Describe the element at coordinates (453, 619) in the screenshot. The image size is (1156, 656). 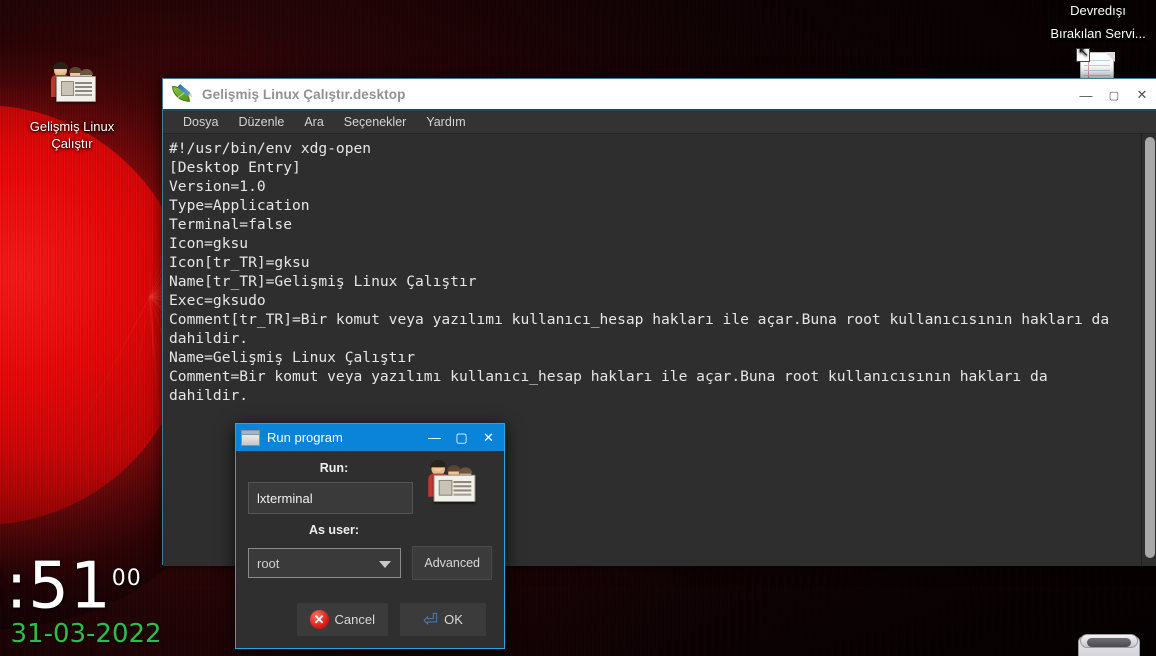
I see `ok-button-label: OK` at that location.